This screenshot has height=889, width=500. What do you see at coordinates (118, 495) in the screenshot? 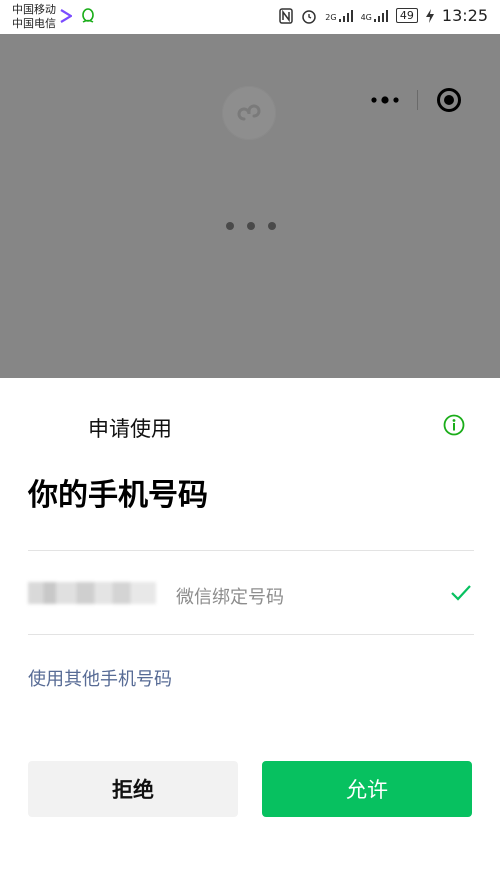
I see `dialog-title: 你的手机号码` at bounding box center [118, 495].